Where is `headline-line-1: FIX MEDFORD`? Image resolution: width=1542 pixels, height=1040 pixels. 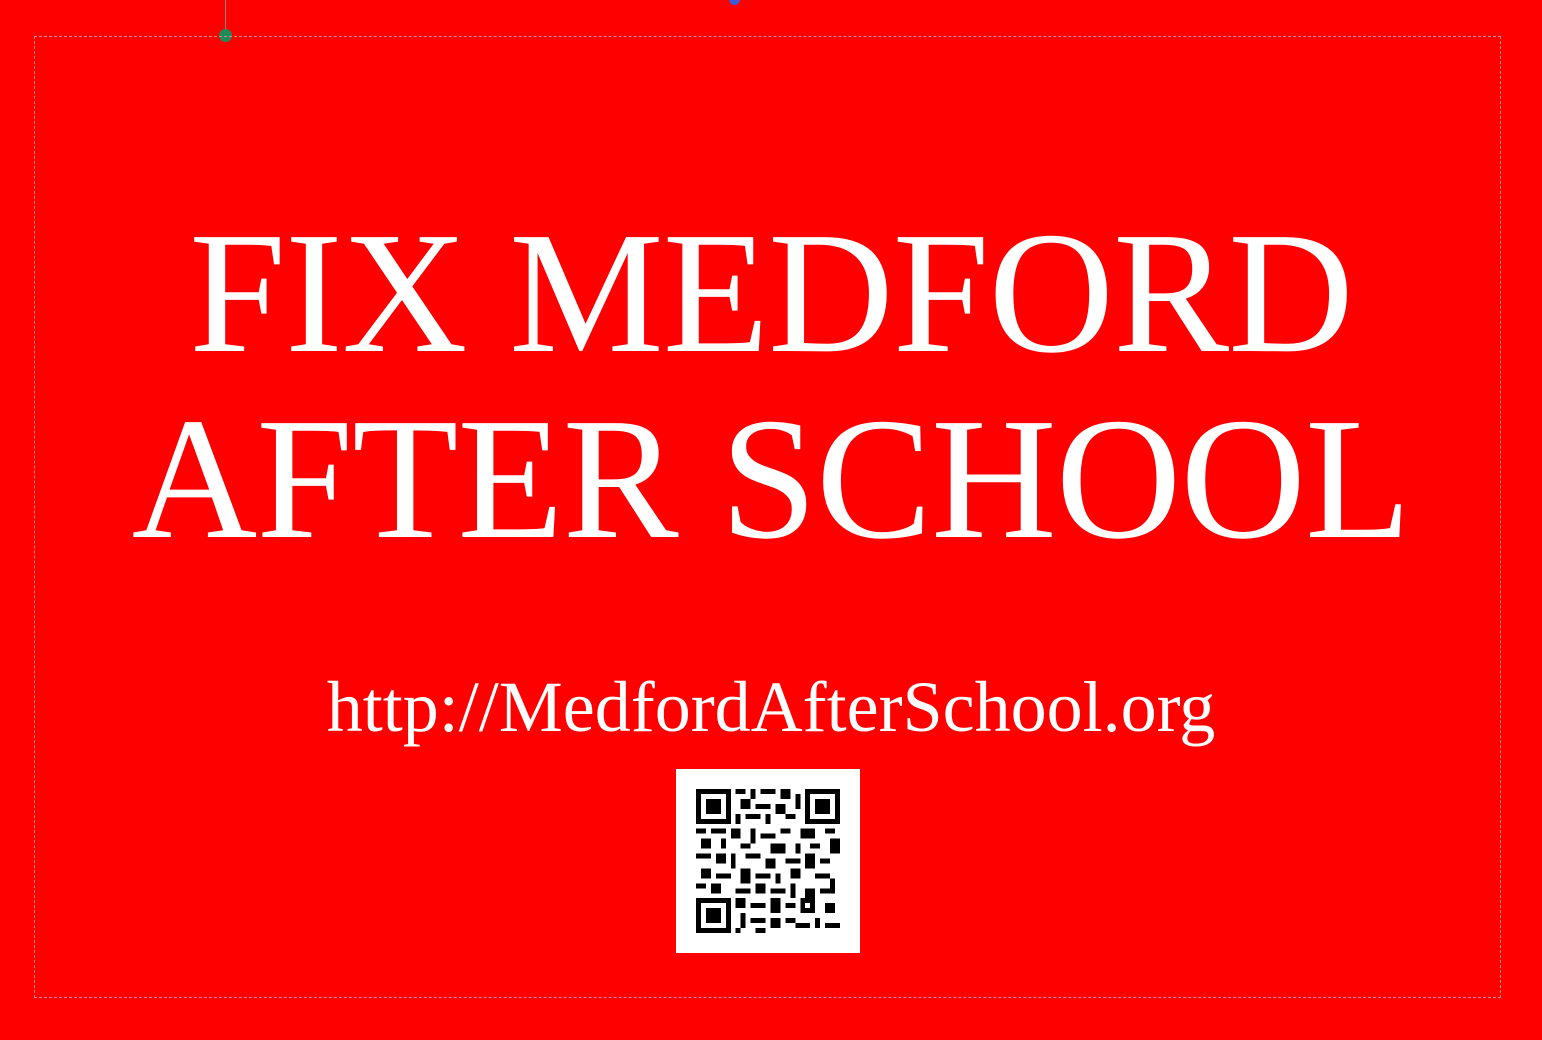 headline-line-1: FIX MEDFORD is located at coordinates (771, 292).